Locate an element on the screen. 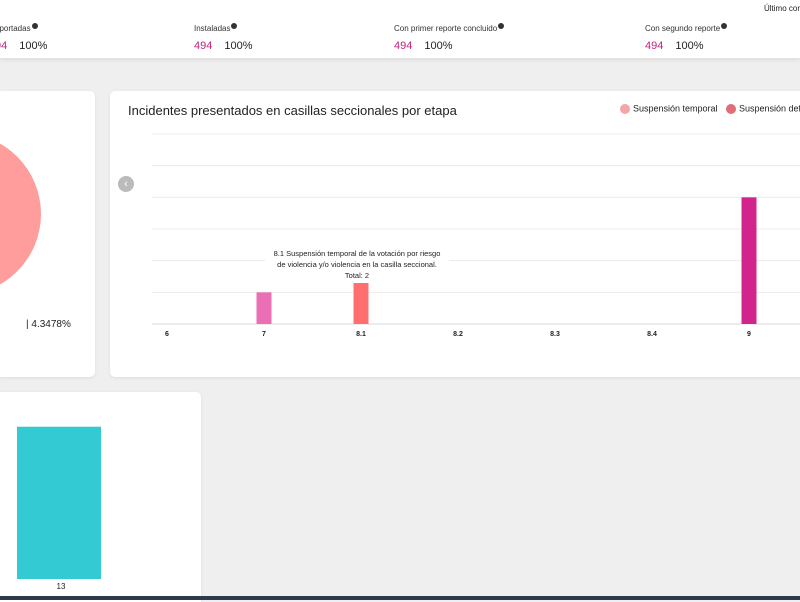 The image size is (800, 602). x-tick-label: 6 is located at coordinates (167, 334).